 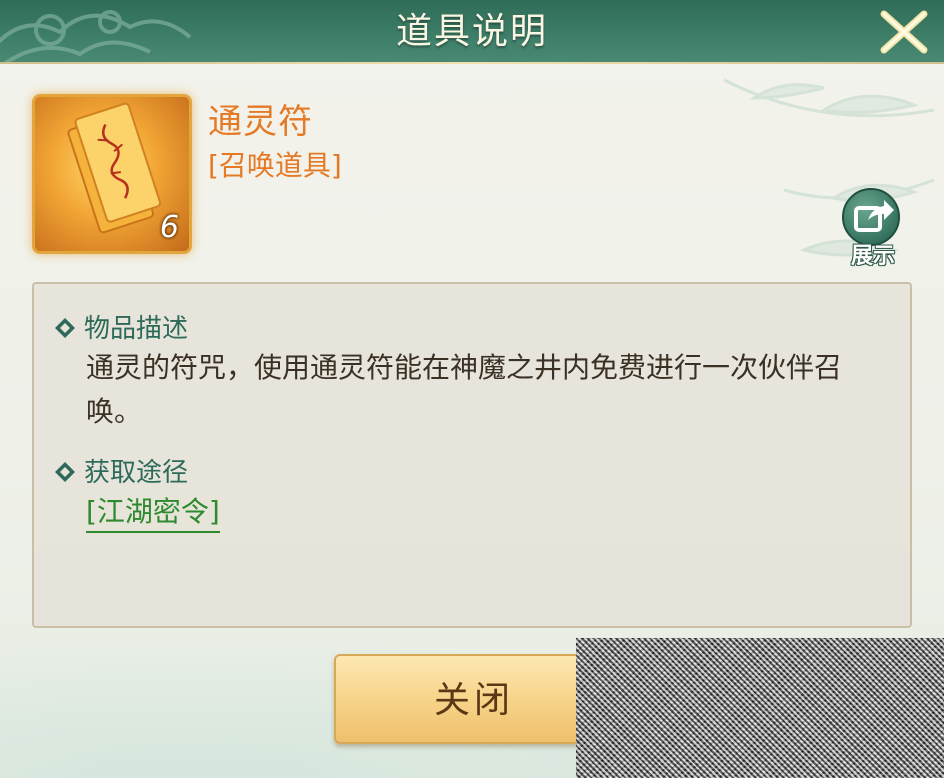 I want to click on dialog-header: 道具说明, so click(x=472, y=32).